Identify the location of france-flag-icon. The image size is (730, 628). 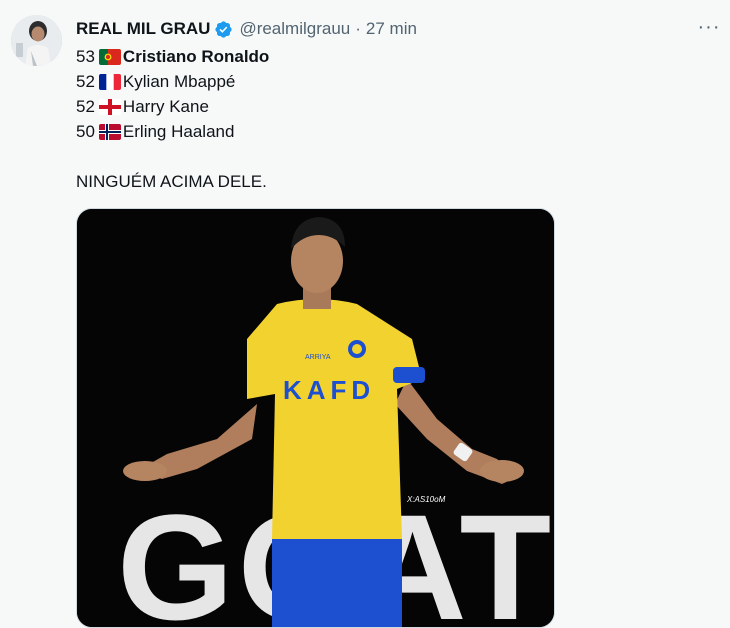
(109, 81).